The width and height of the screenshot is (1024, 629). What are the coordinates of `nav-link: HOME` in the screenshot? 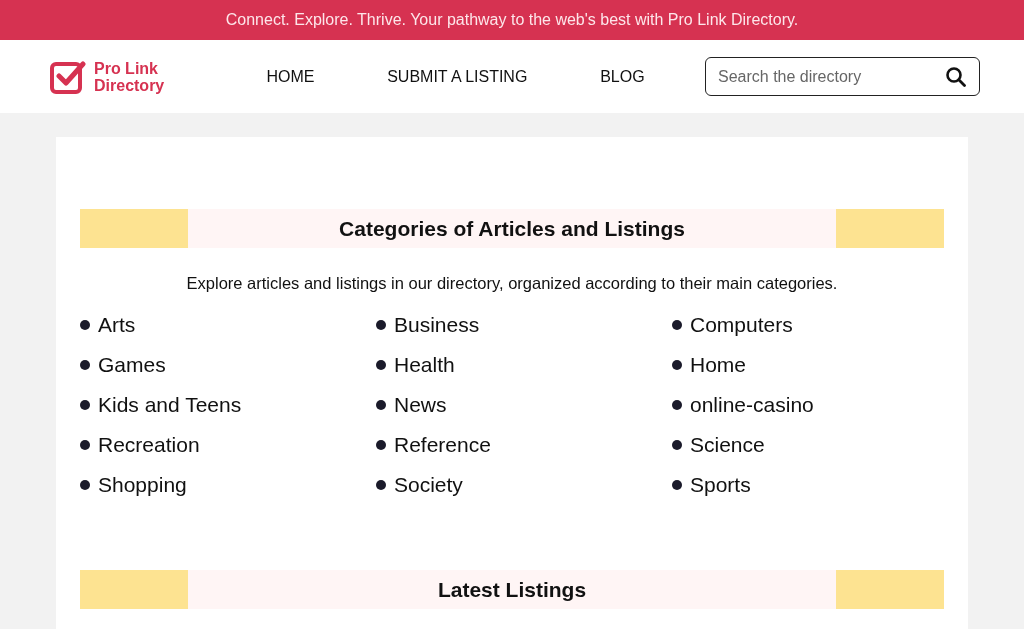 It's located at (290, 76).